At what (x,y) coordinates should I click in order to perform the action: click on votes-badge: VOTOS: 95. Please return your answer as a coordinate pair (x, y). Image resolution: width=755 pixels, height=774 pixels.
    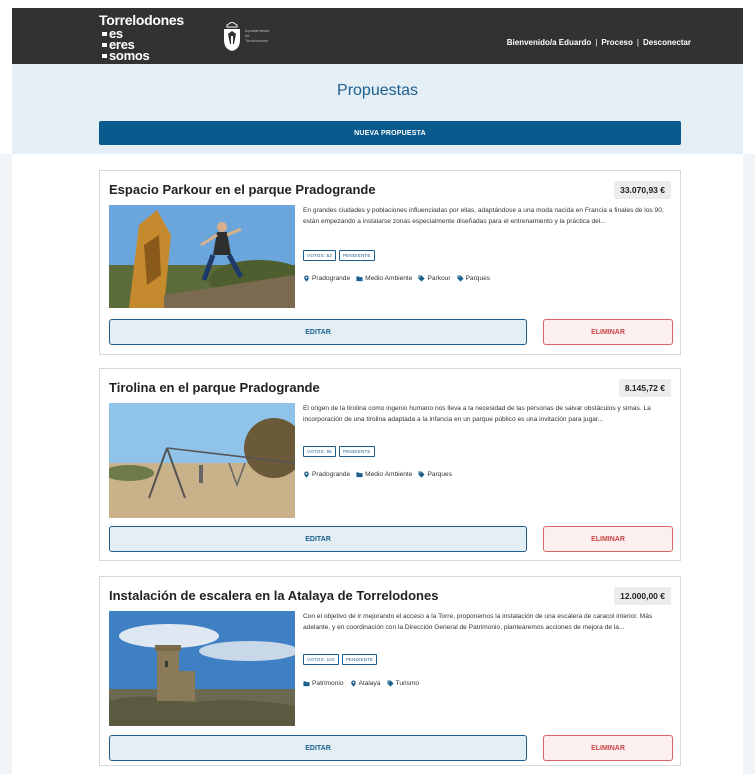
    Looking at the image, I should click on (319, 451).